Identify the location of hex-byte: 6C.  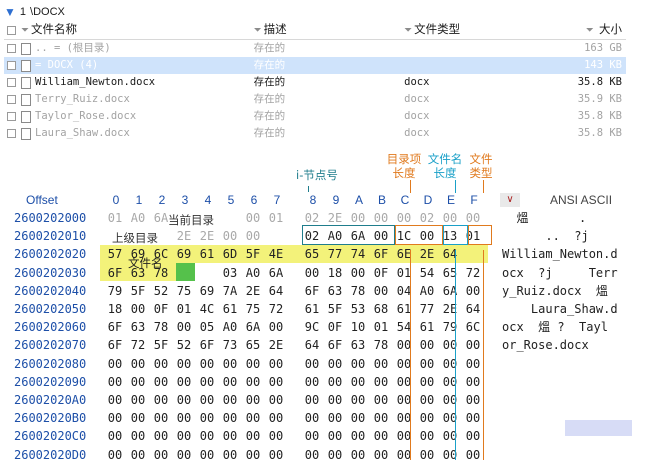
(473, 327).